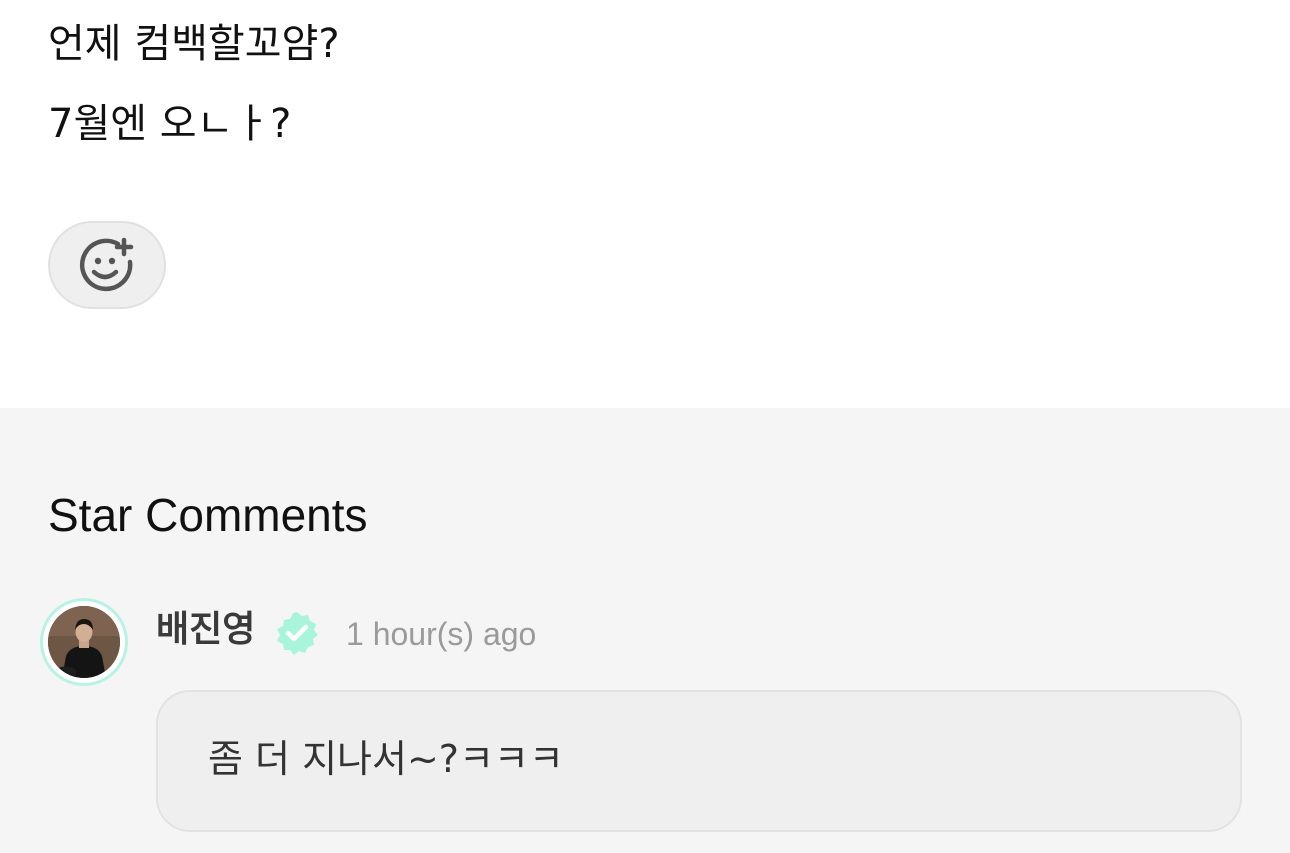  I want to click on avatar-image, so click(84, 642).